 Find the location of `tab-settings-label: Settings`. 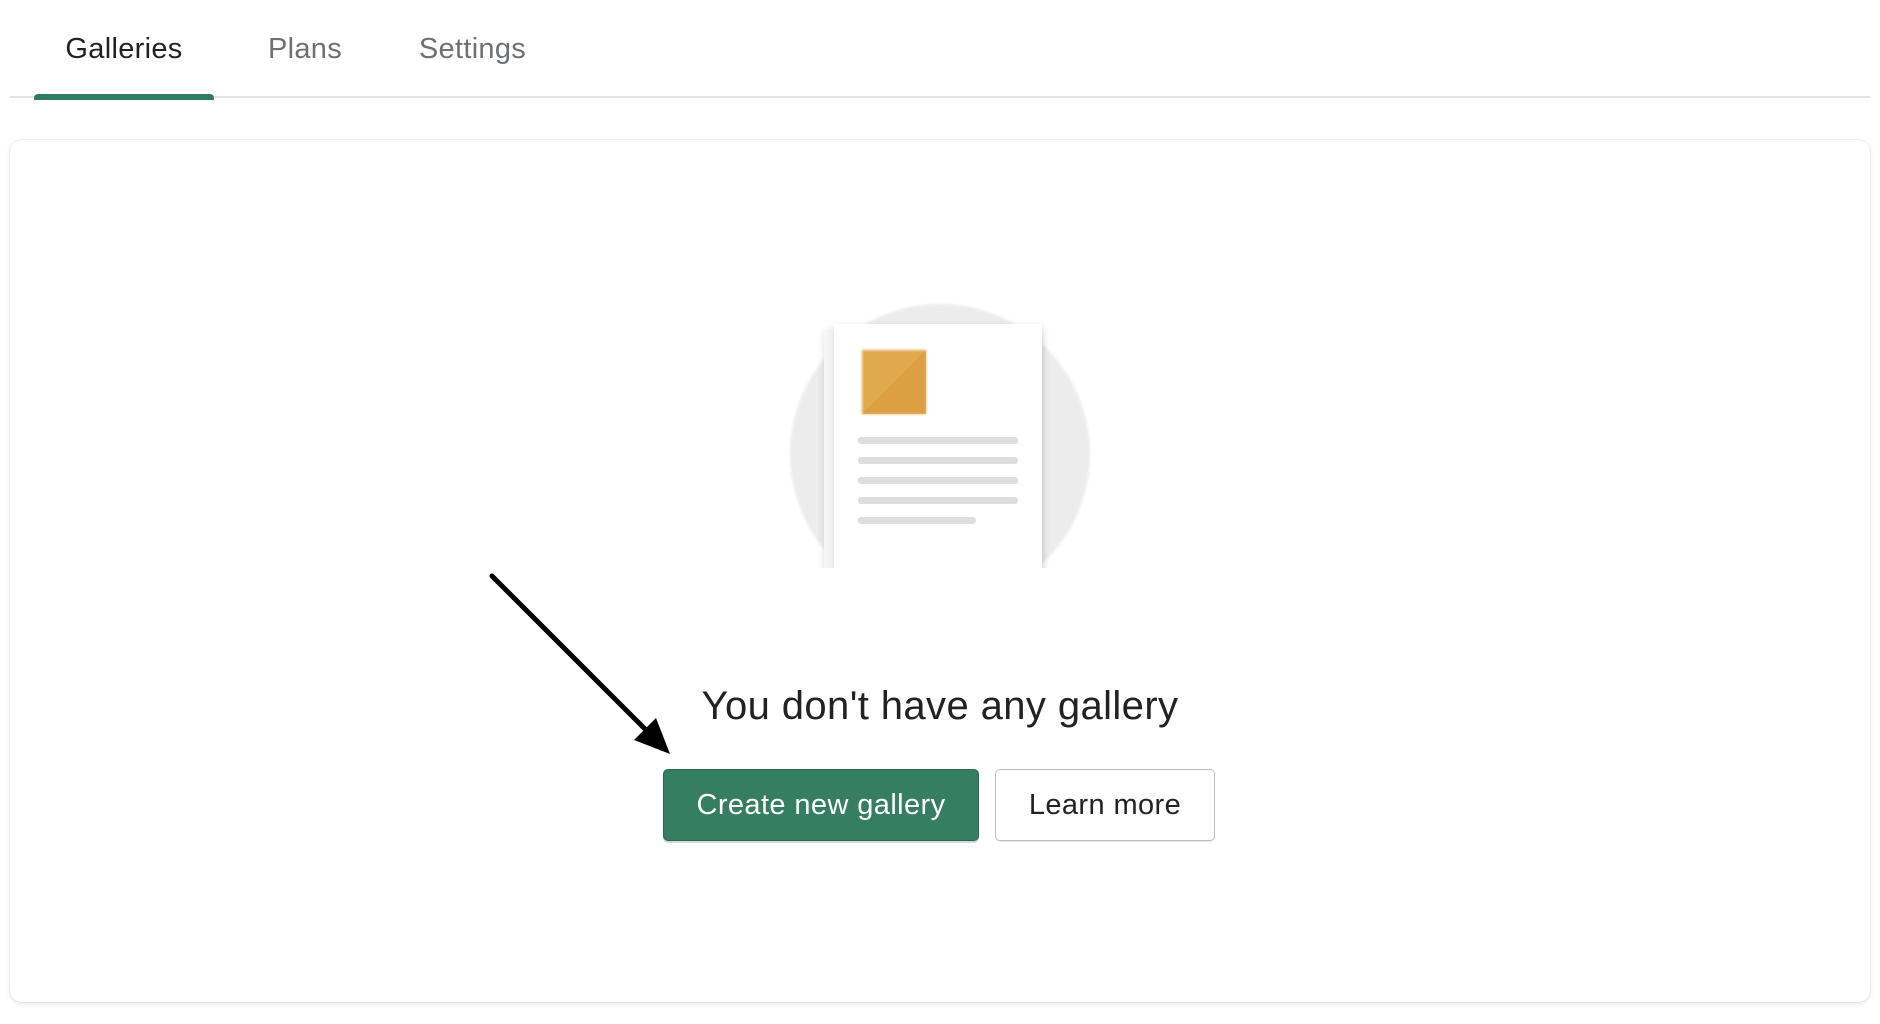

tab-settings-label: Settings is located at coordinates (472, 48).